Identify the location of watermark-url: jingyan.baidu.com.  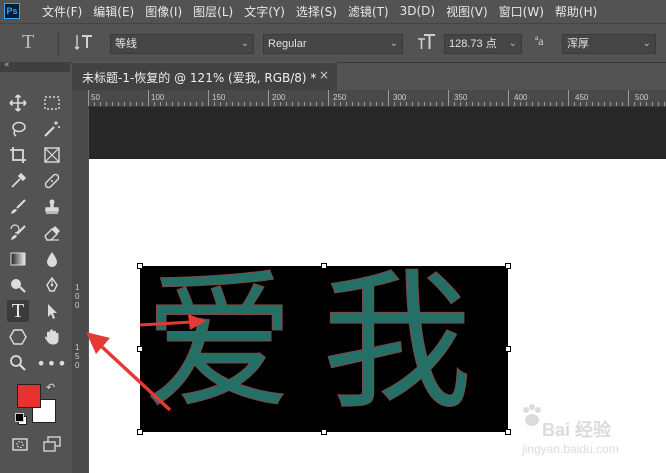
(570, 449).